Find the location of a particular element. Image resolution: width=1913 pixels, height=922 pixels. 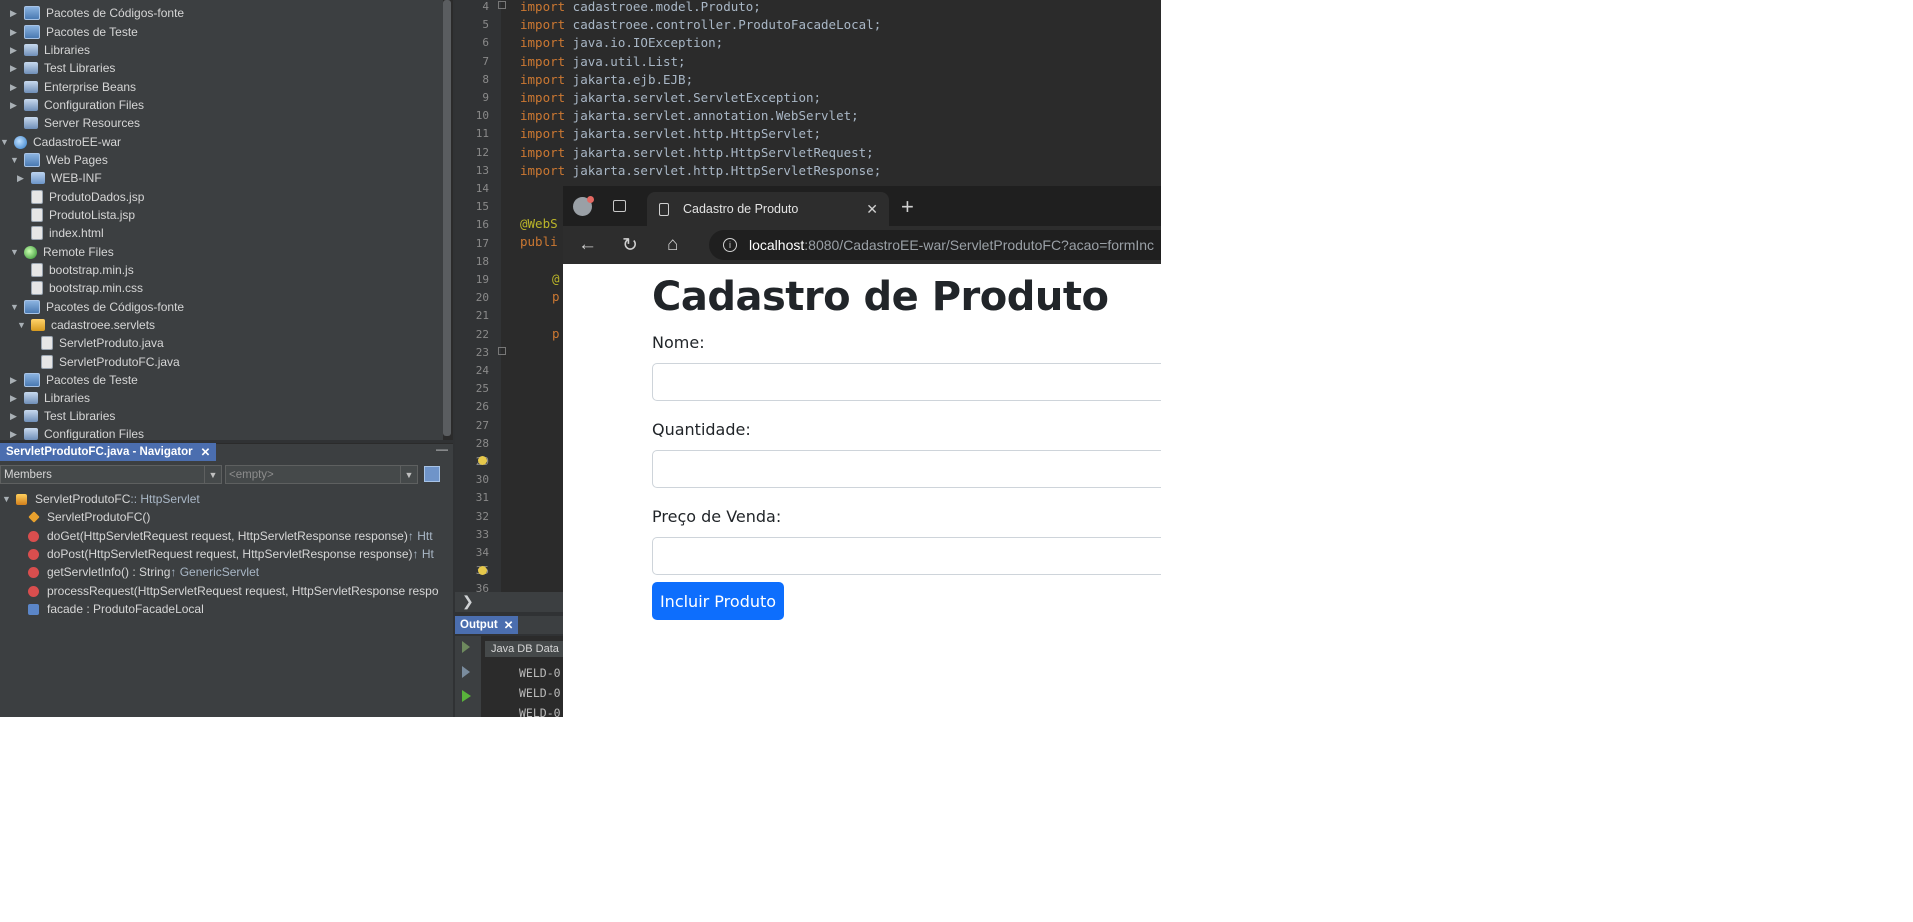

navigator-member: ▼ ServletProdutoFC :: HttpServlet is located at coordinates (101, 499).